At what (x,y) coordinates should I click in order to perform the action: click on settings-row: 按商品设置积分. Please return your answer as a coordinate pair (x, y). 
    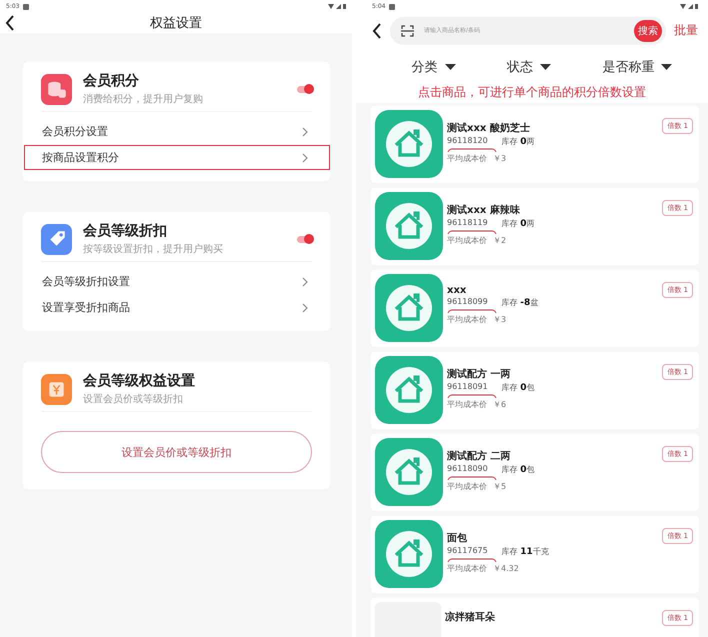
    Looking at the image, I should click on (177, 157).